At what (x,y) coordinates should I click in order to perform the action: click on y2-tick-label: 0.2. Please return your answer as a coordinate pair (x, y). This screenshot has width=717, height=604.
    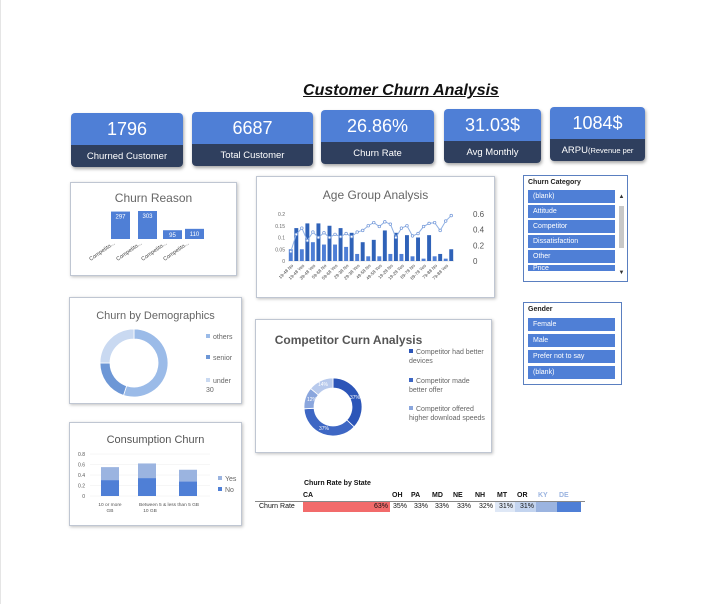
    Looking at the image, I should click on (479, 245).